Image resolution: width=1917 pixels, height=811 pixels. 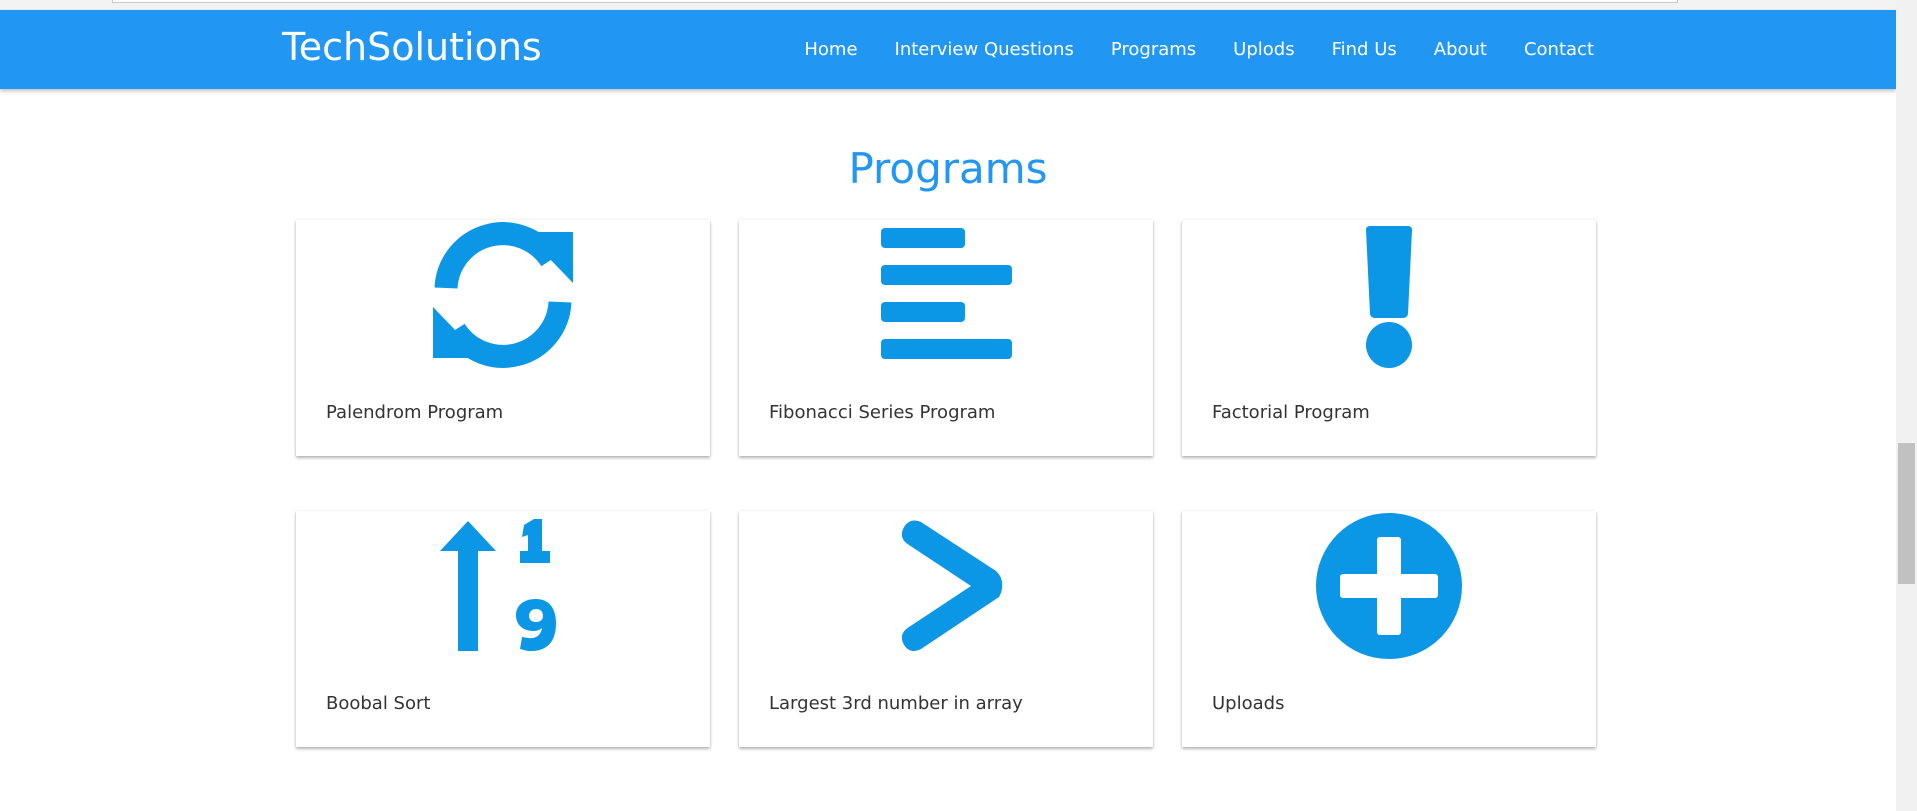 What do you see at coordinates (1364, 49) in the screenshot?
I see `nav-item-find-us: Find Us` at bounding box center [1364, 49].